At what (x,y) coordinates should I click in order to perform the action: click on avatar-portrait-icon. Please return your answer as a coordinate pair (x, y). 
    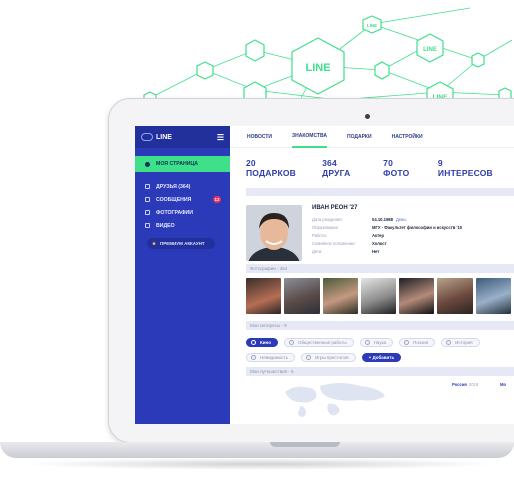
    Looking at the image, I should click on (274, 233).